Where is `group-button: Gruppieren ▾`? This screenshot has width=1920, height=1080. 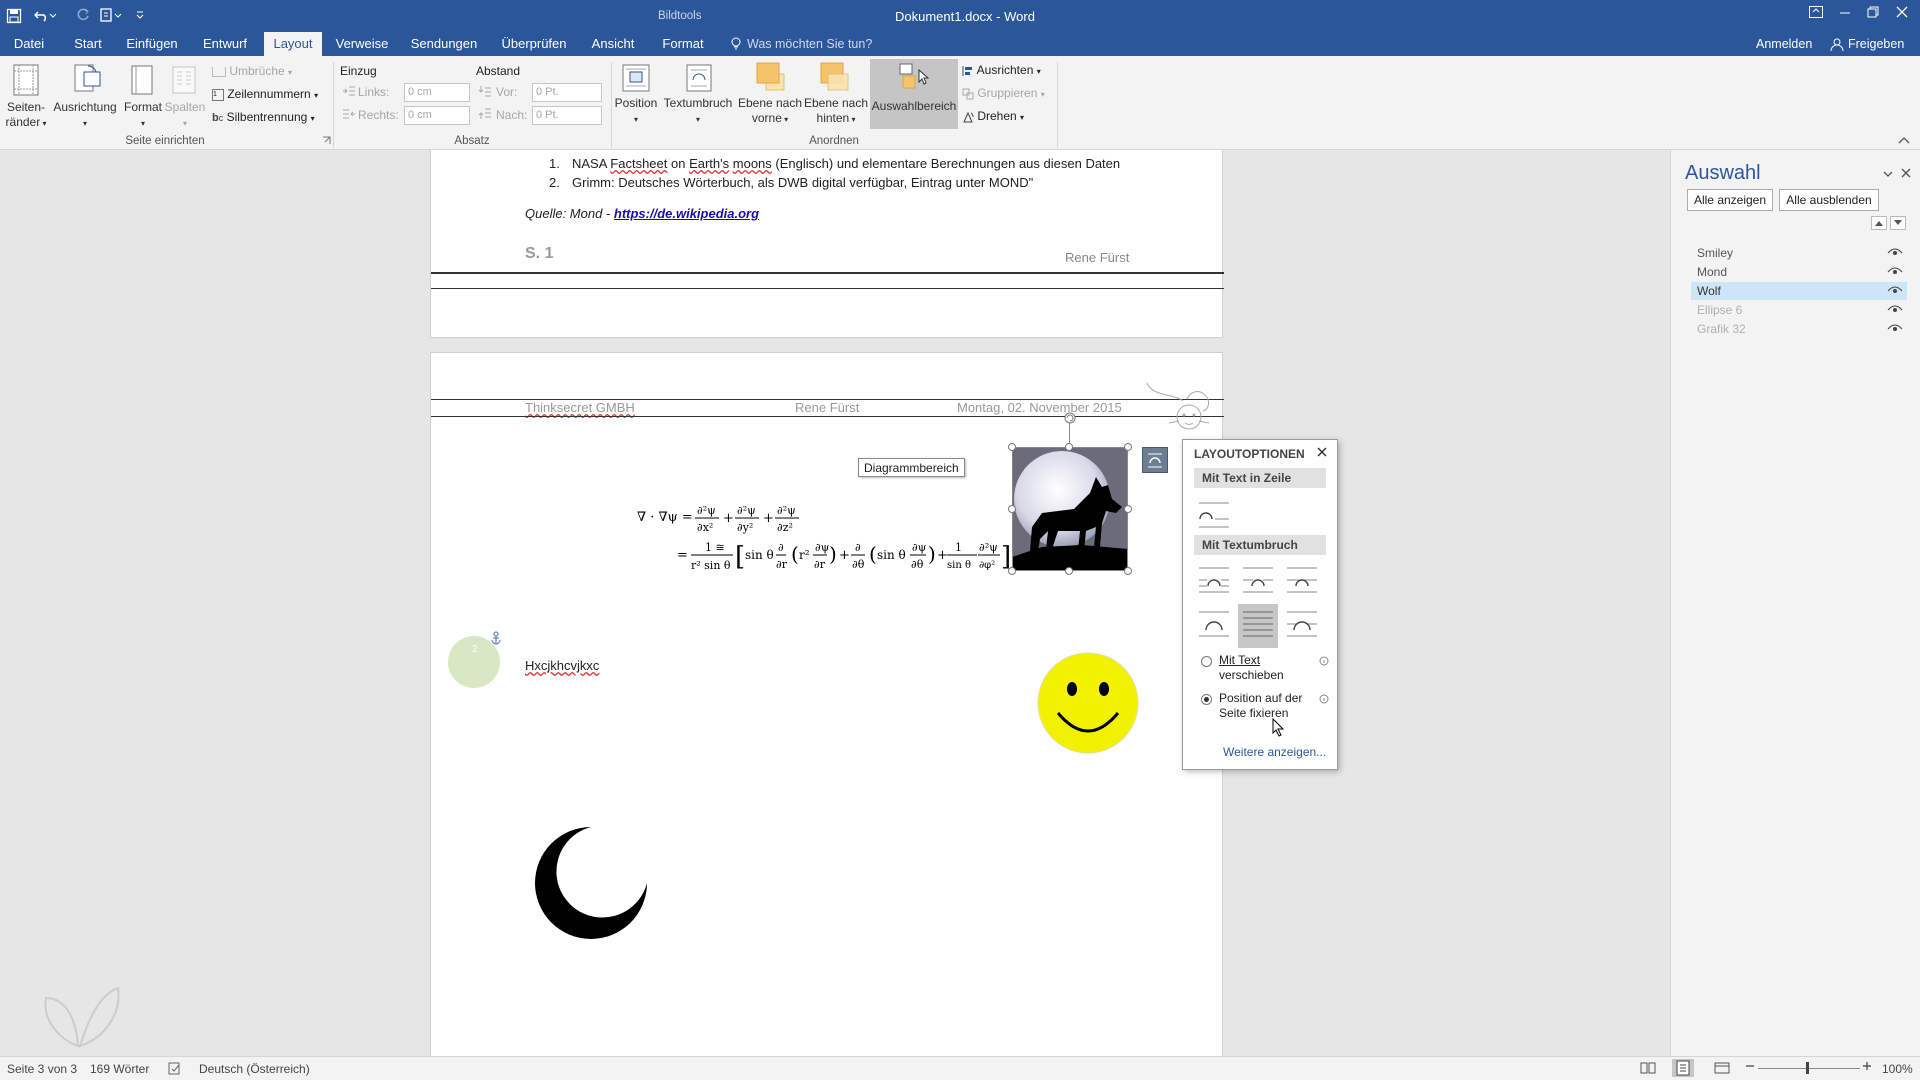
group-button: Gruppieren ▾ is located at coordinates (1003, 93).